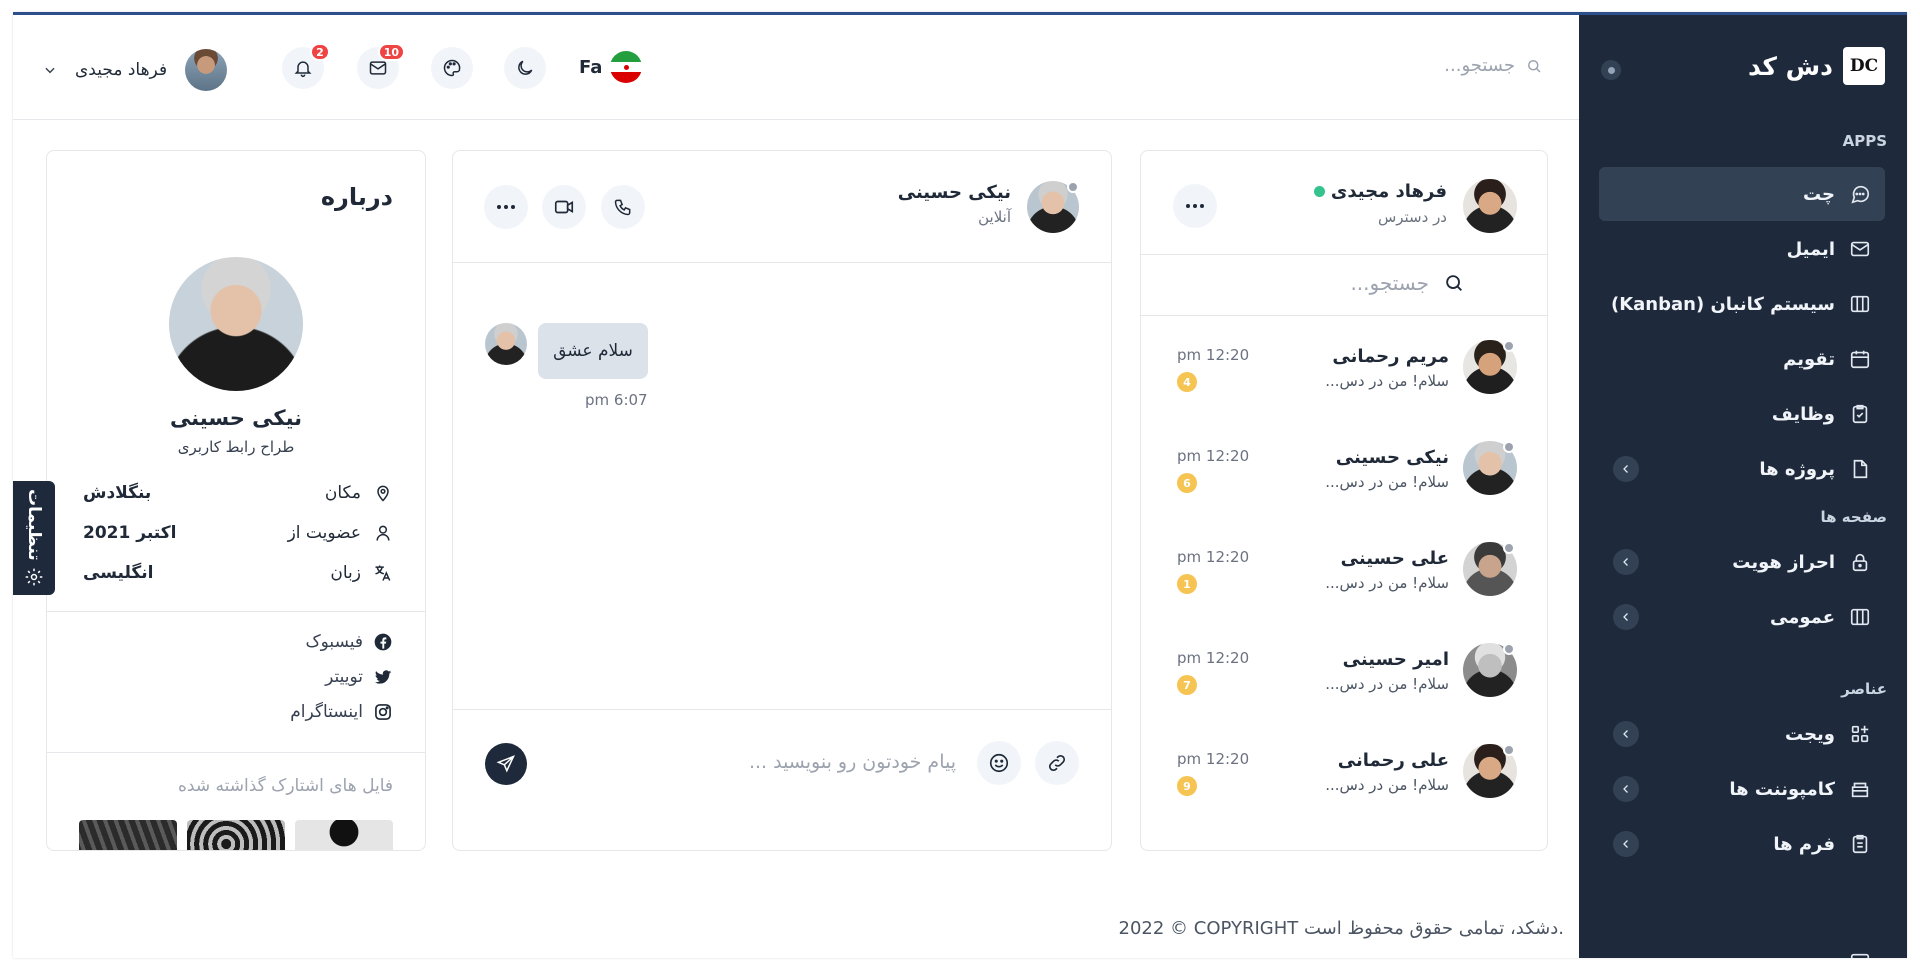 Image resolution: width=1920 pixels, height=969 pixels. I want to click on sidebar-item-components: کامپوننت ها, so click(1742, 789).